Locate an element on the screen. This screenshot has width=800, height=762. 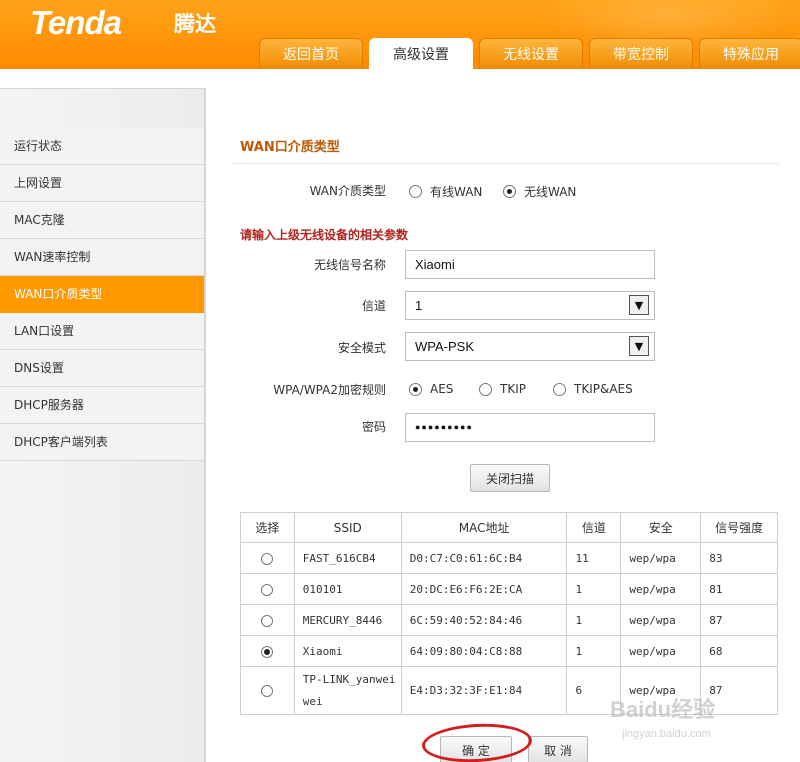
encryption-rule-label: WPA/WPA2加密规则 is located at coordinates (329, 390).